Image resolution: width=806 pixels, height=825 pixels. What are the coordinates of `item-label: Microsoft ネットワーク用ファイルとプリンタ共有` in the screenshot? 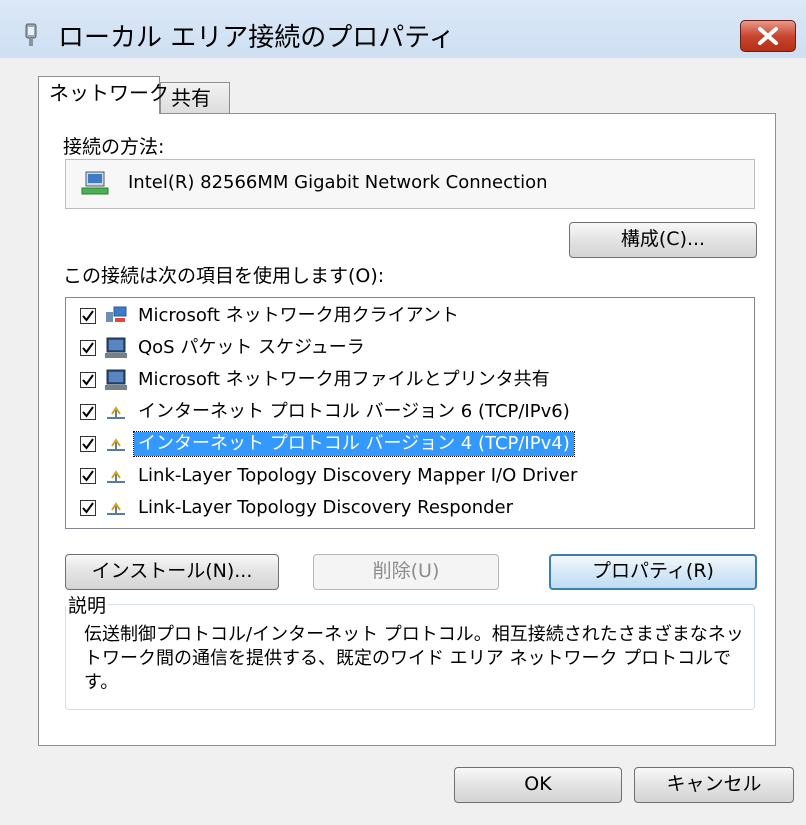 It's located at (344, 379).